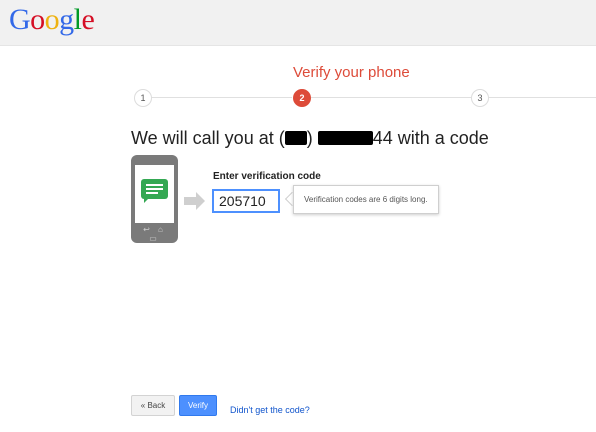  What do you see at coordinates (298, 23) in the screenshot?
I see `header-bar: Google` at bounding box center [298, 23].